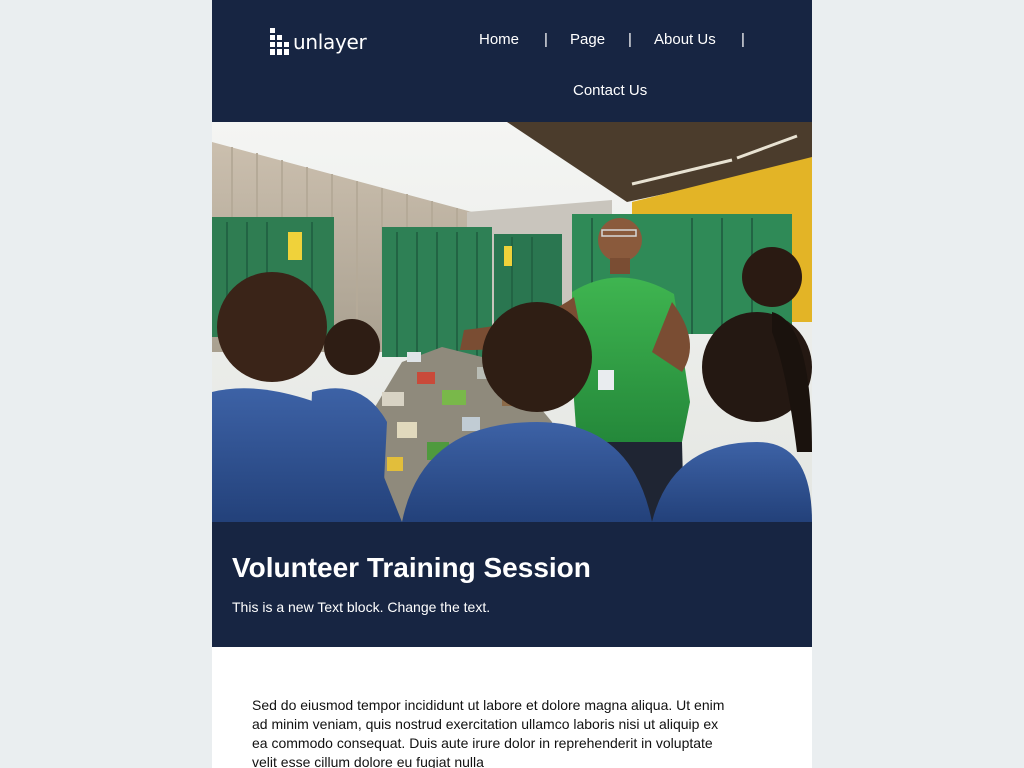  Describe the element at coordinates (411, 567) in the screenshot. I see `page-title: Volunteer Training Session` at that location.